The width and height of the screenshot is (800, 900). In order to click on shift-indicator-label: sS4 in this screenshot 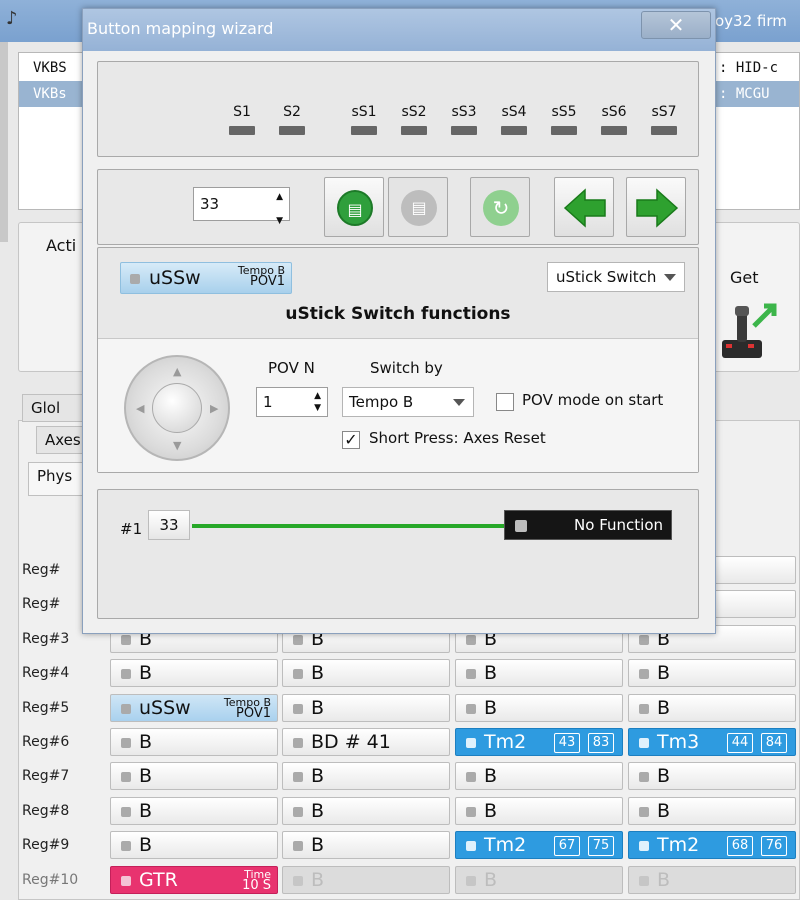, I will do `click(514, 112)`.